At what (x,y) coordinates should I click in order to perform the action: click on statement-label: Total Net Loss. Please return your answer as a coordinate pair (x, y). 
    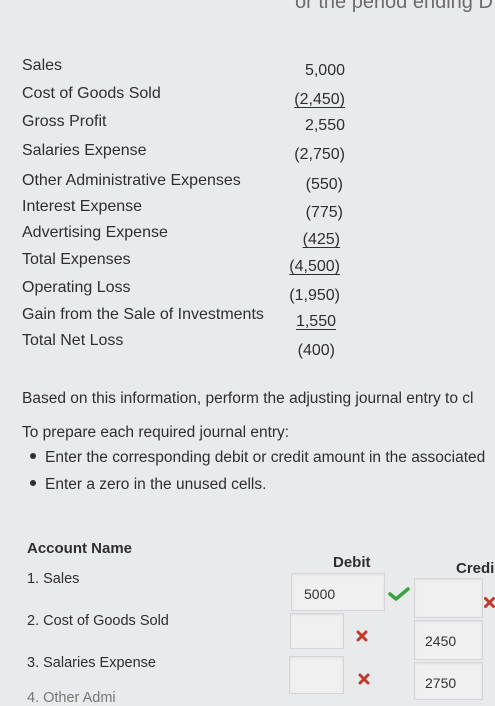
    Looking at the image, I should click on (73, 340).